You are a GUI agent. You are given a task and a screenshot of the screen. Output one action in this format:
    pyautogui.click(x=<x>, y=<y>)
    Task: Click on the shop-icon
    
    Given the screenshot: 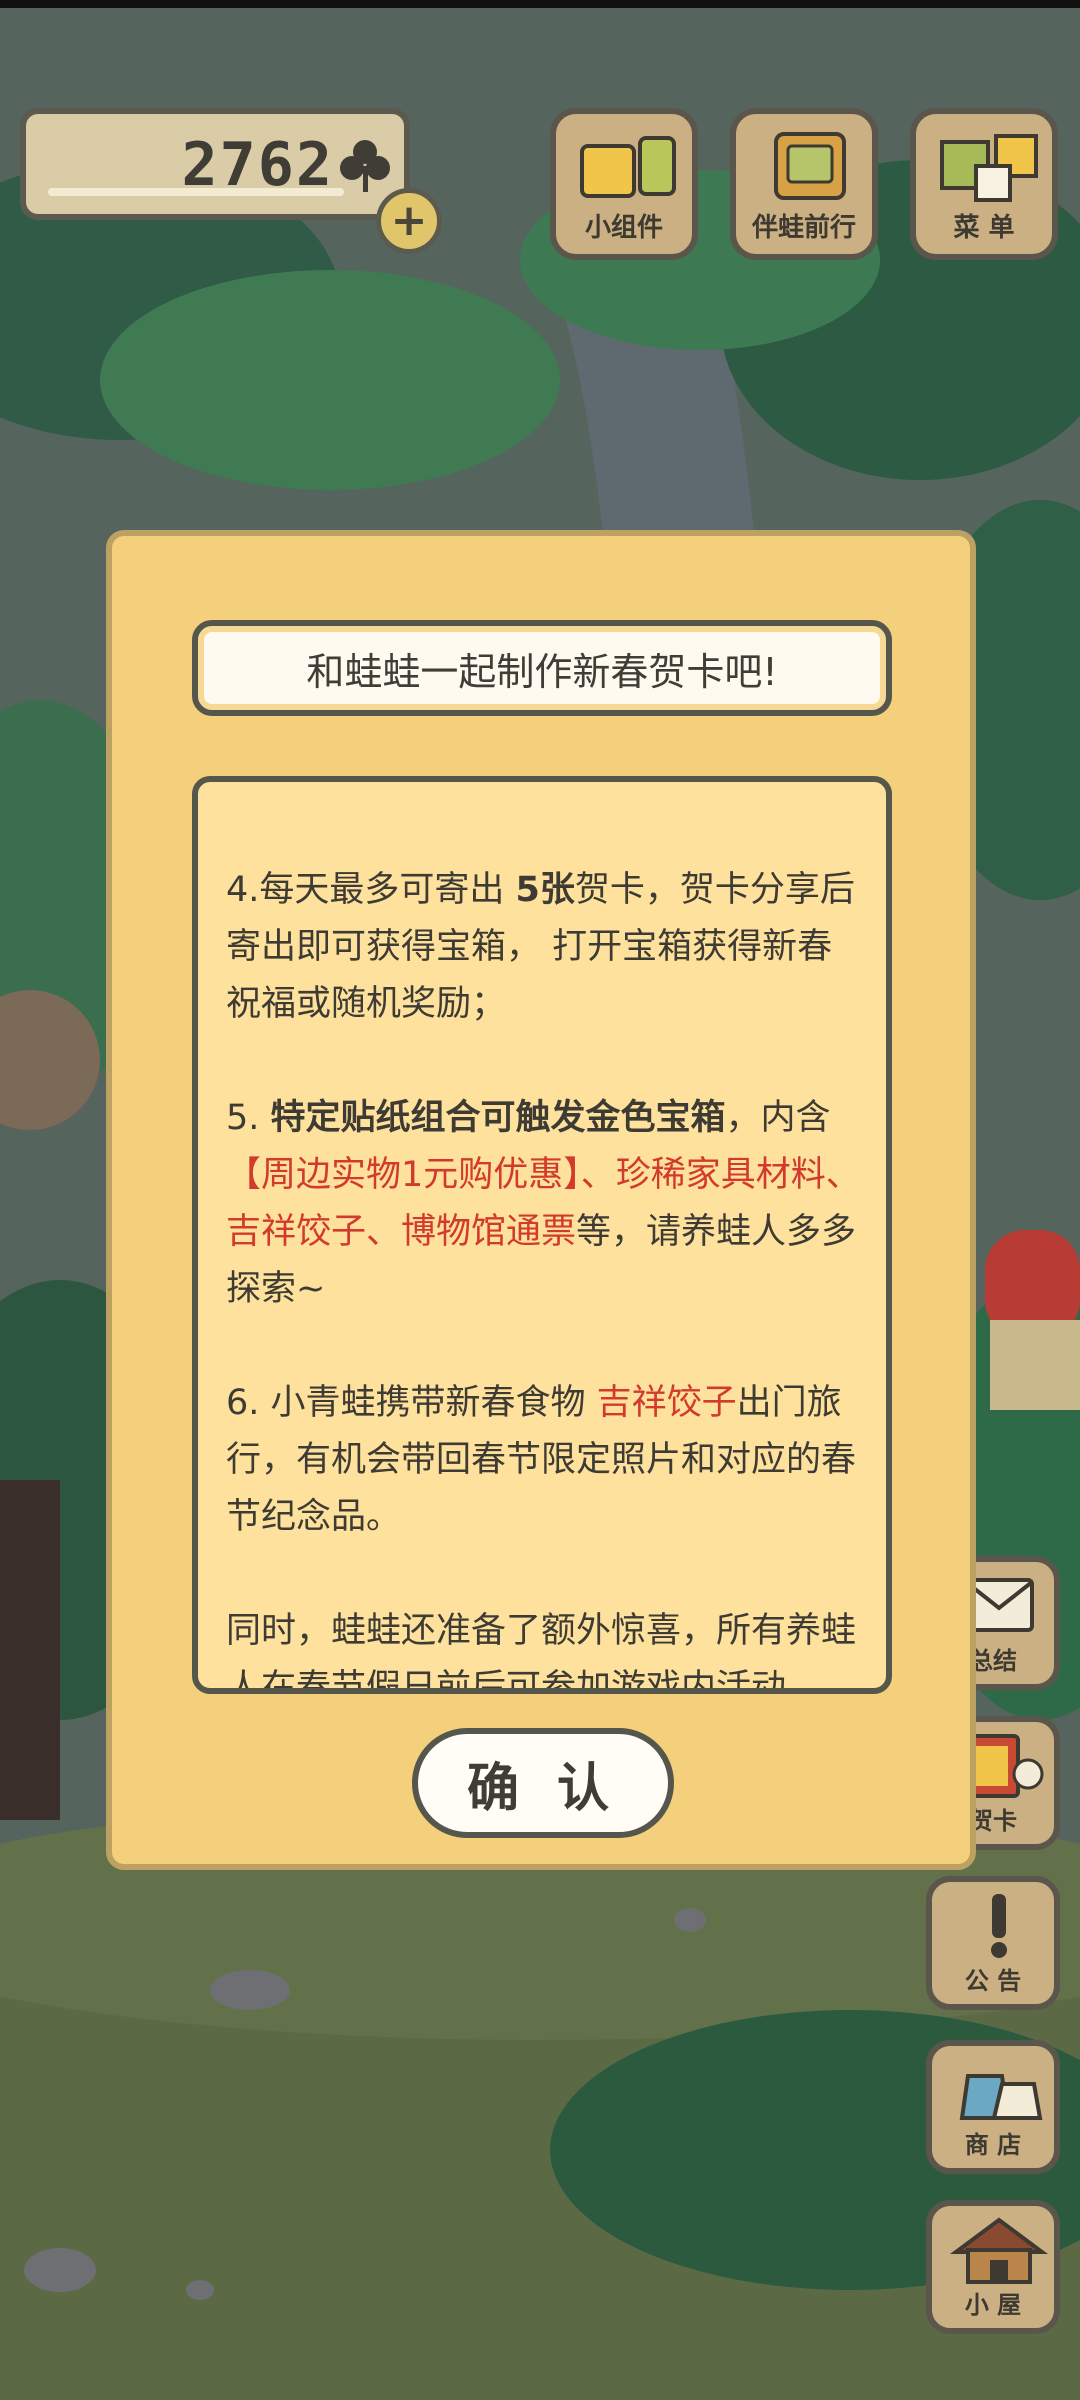 What is the action you would take?
    pyautogui.click(x=1001, y=2097)
    